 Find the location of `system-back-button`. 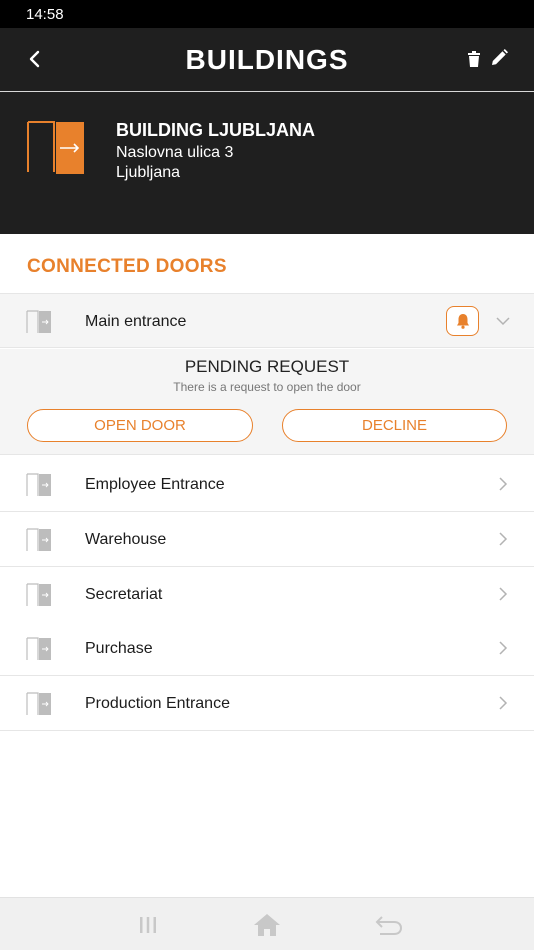

system-back-button is located at coordinates (389, 925).